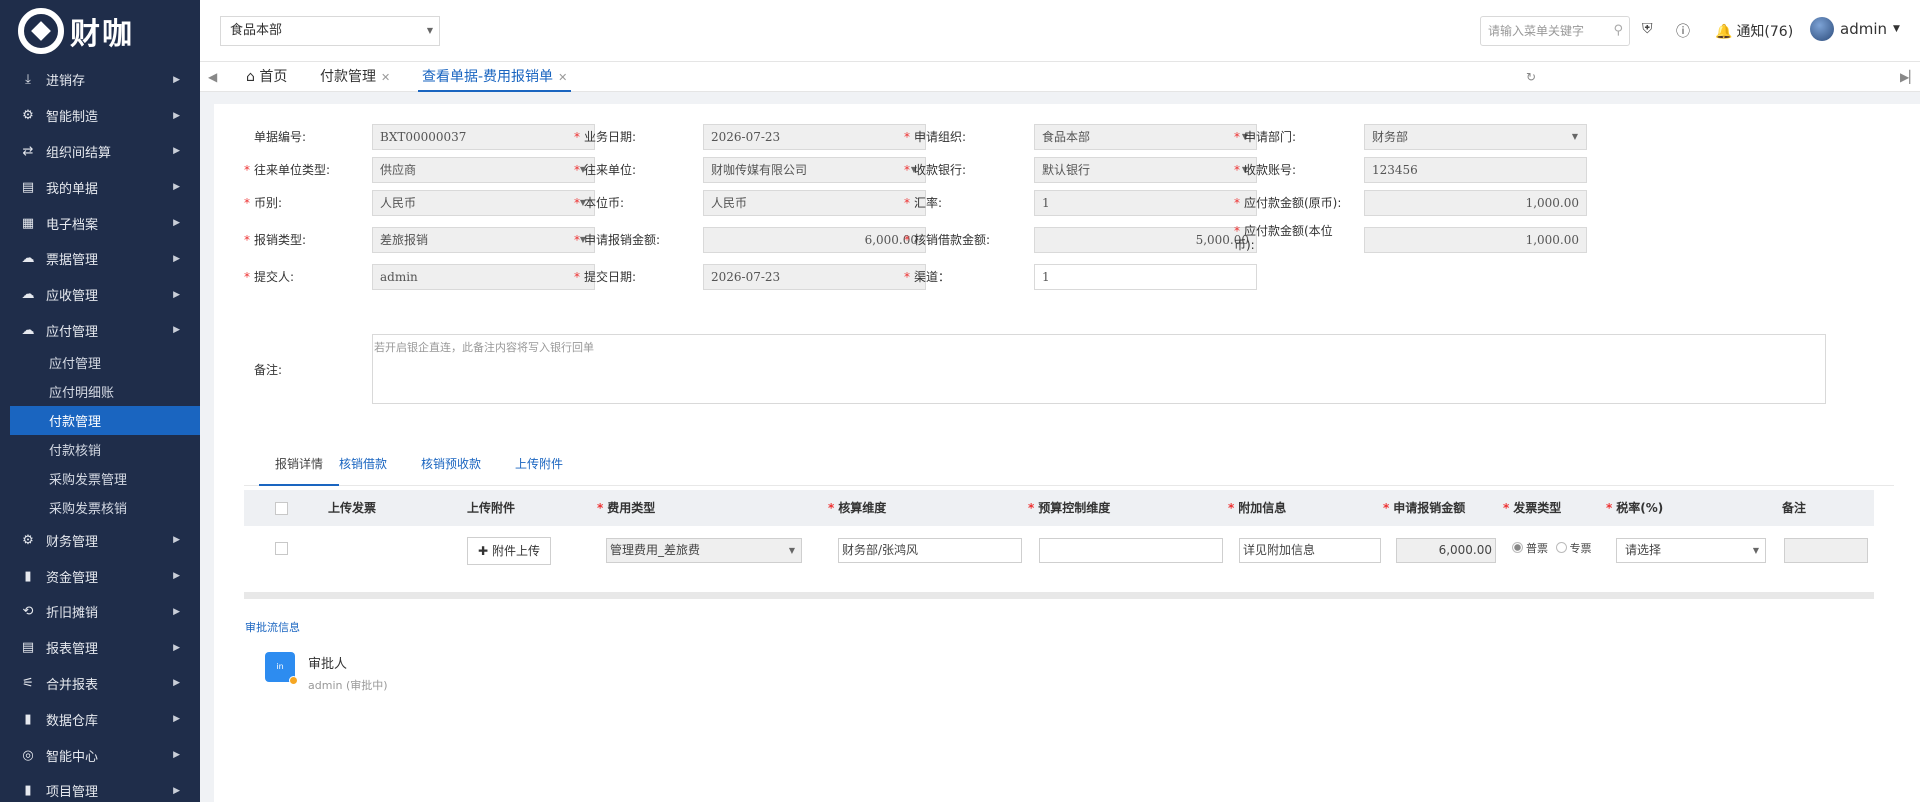 The height and width of the screenshot is (802, 1920). Describe the element at coordinates (100, 478) in the screenshot. I see `sidebar-subitem: 采购发票管理` at that location.